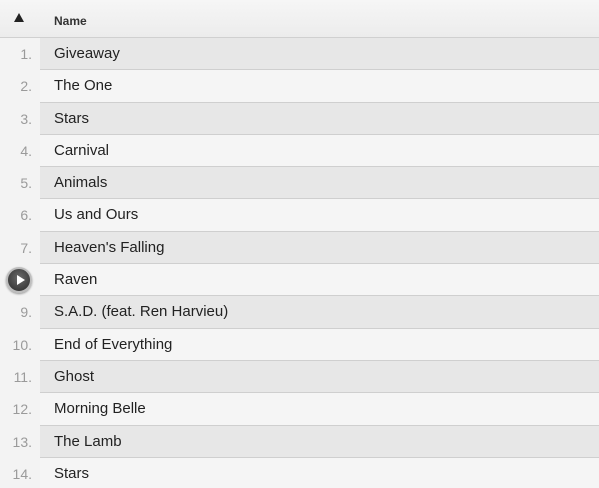  Describe the element at coordinates (299, 312) in the screenshot. I see `track-row: 9. S.A.D. (feat. Ren Harvieu)` at that location.